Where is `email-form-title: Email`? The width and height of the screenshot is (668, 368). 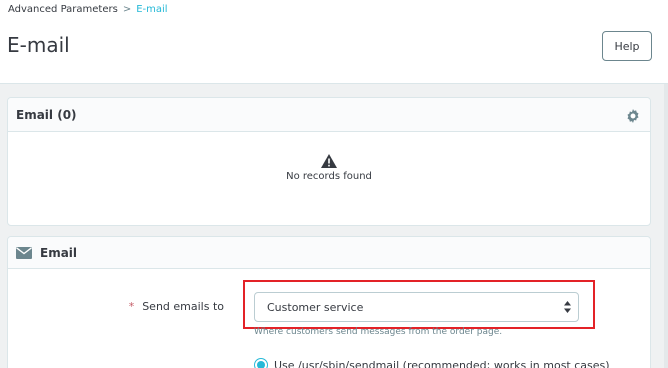 email-form-title: Email is located at coordinates (59, 252).